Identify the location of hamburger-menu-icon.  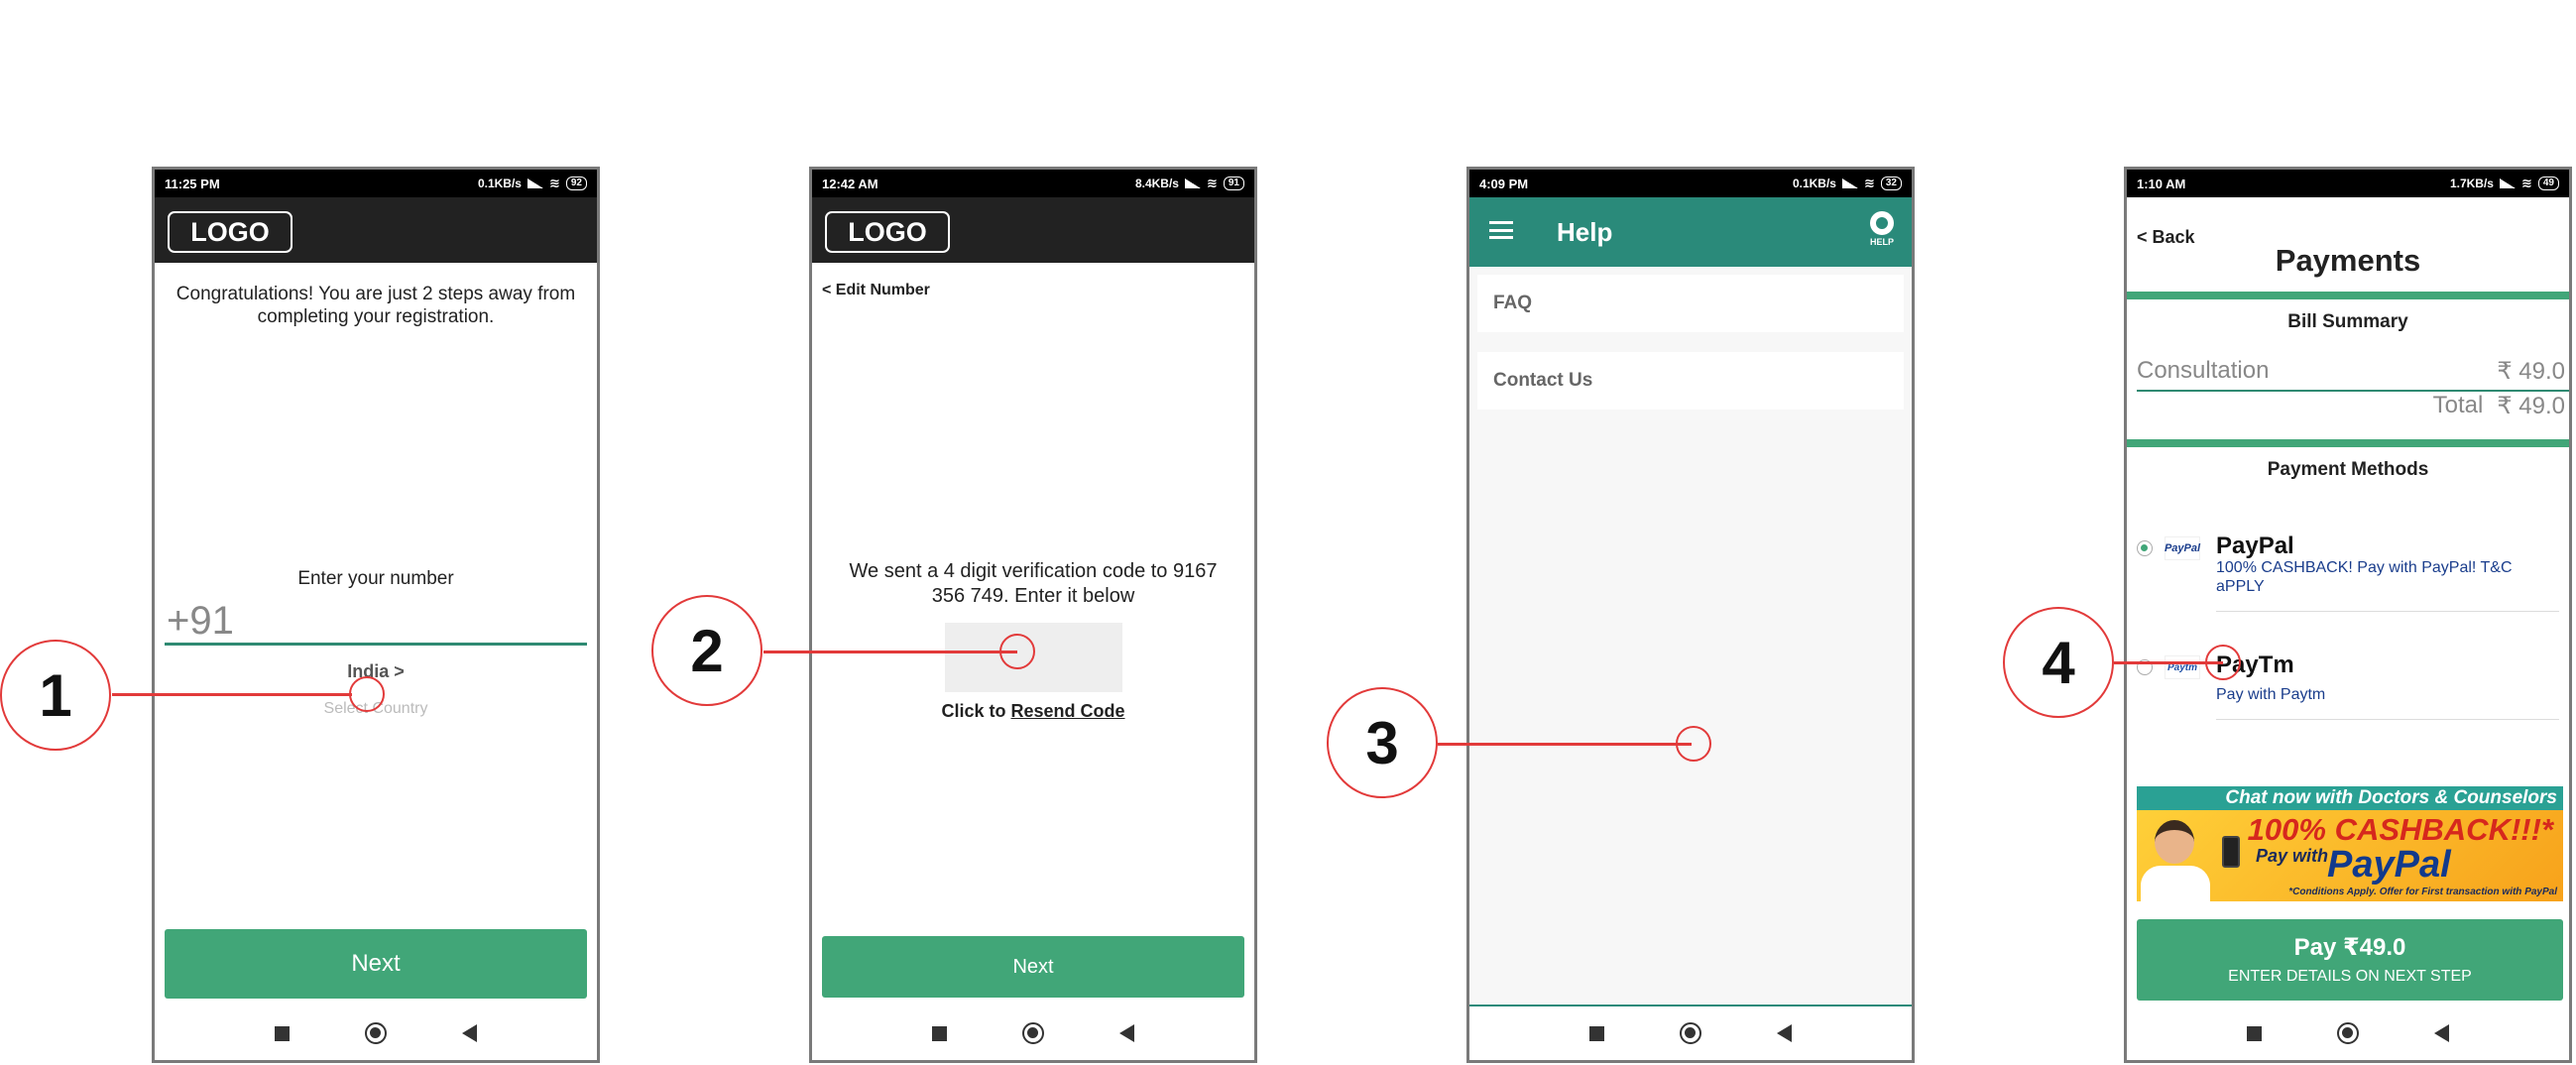
(1501, 230).